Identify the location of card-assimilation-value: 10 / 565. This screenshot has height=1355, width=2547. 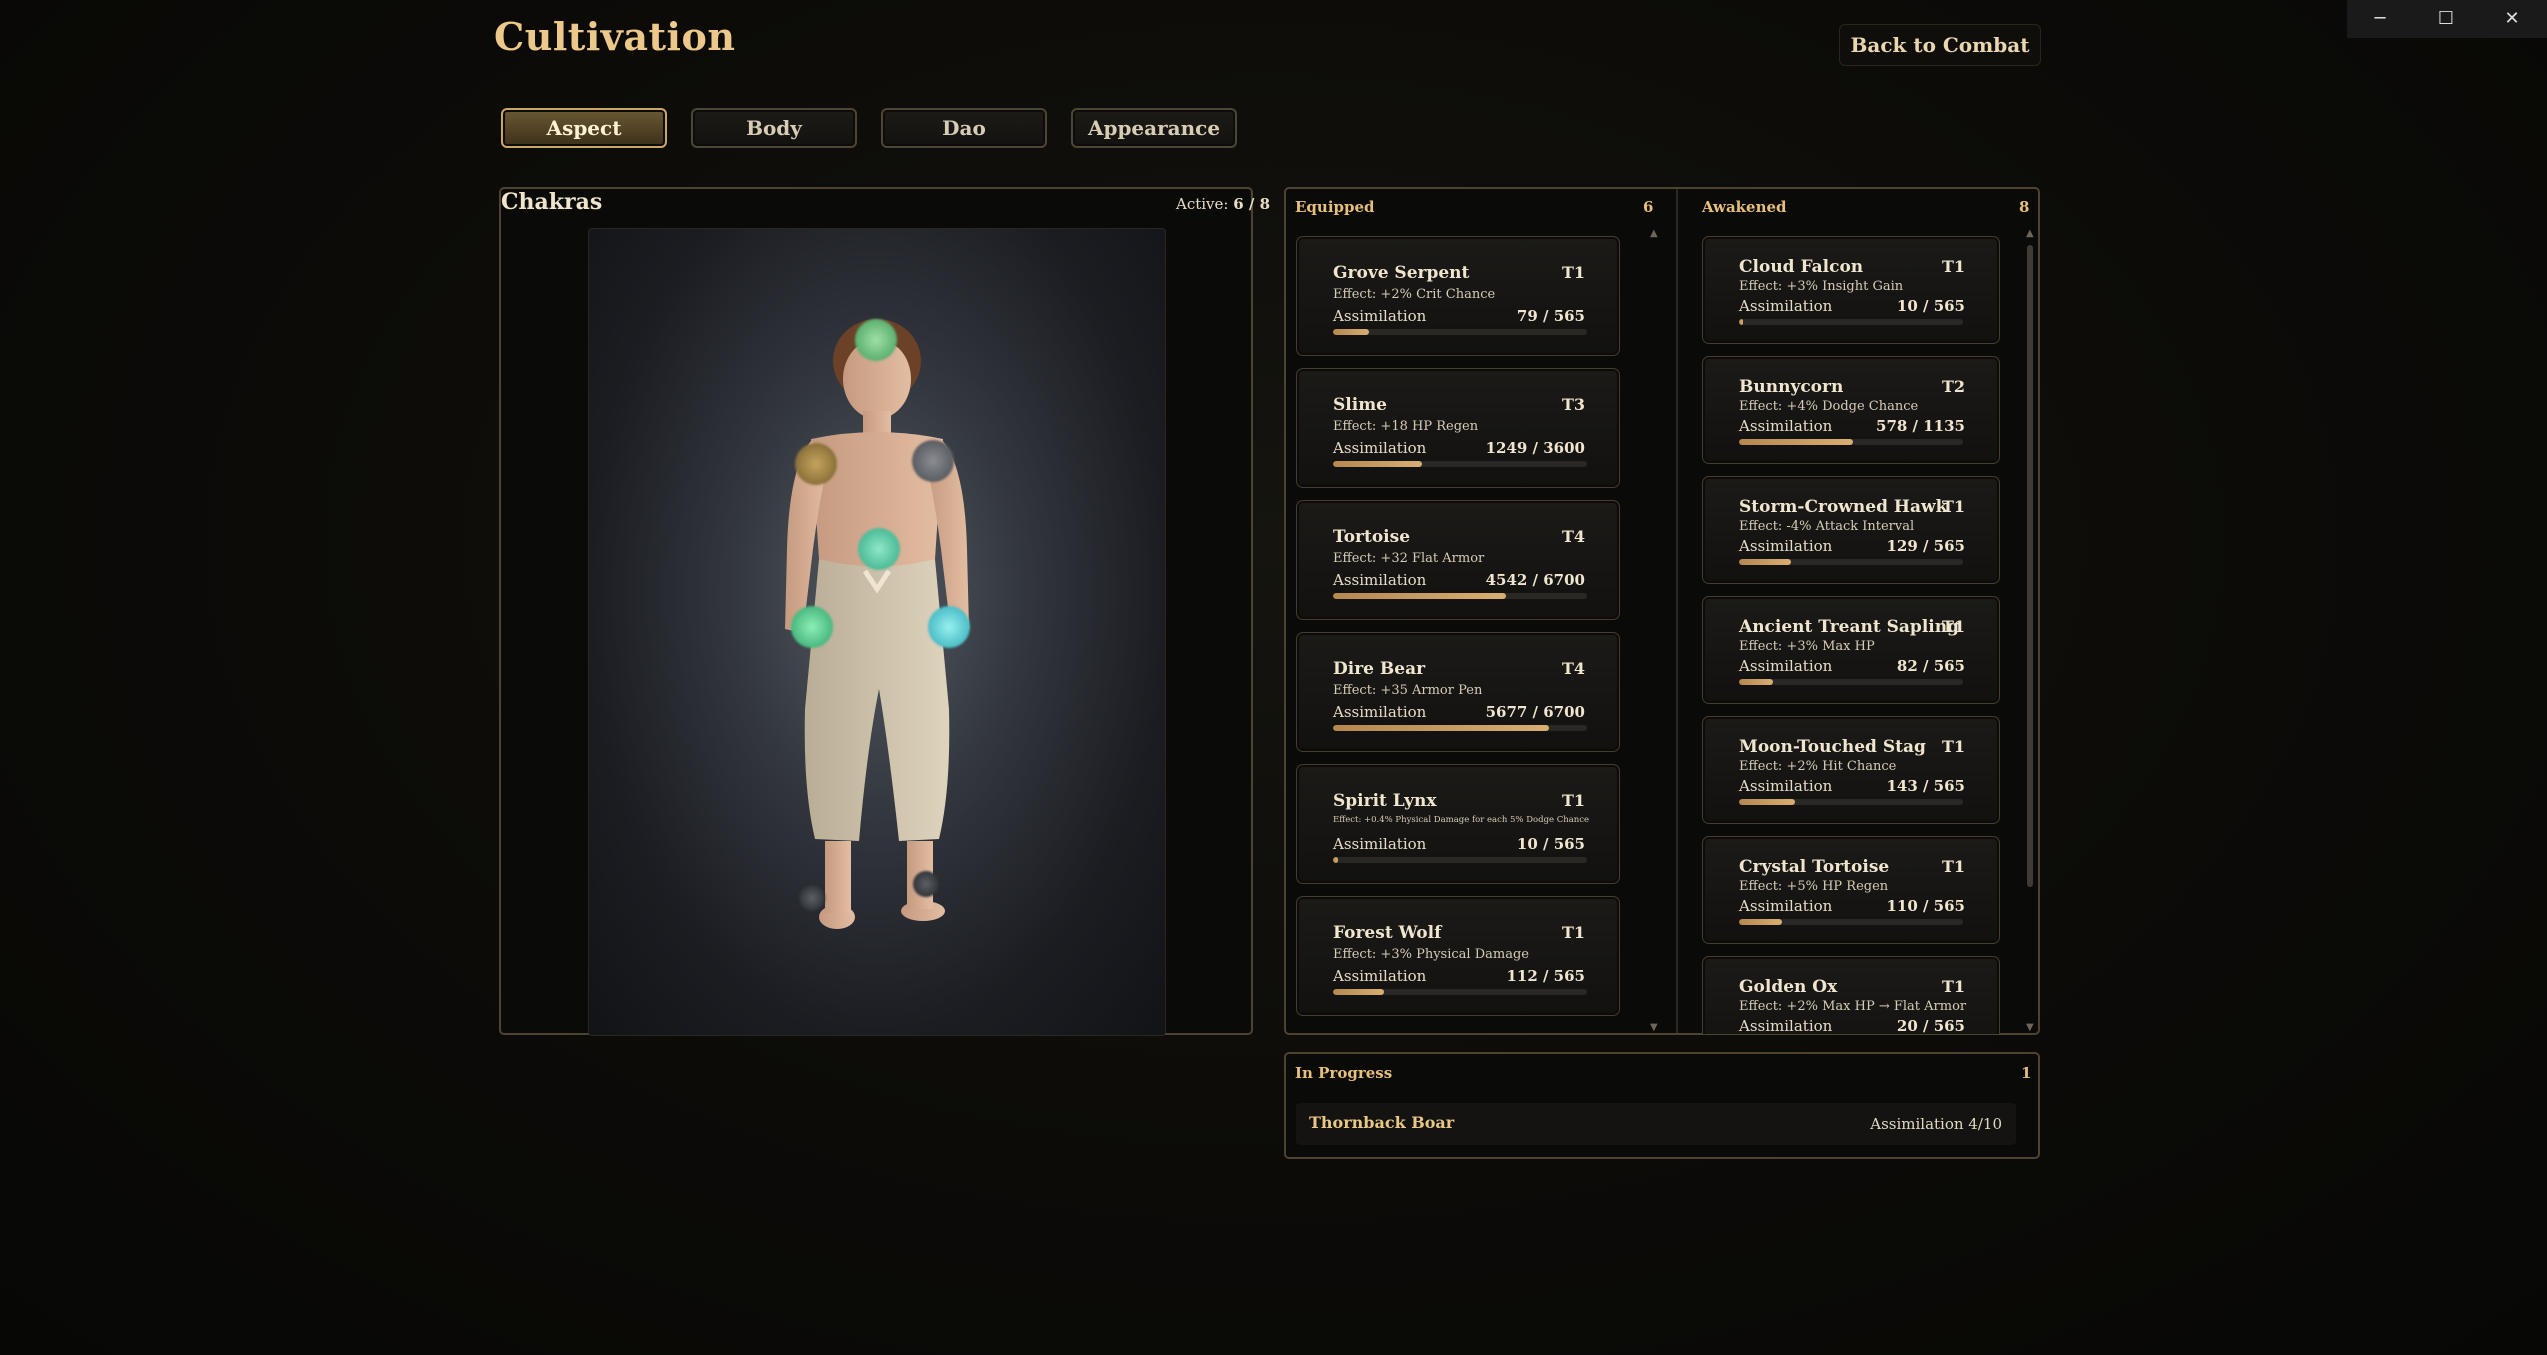
(1550, 844).